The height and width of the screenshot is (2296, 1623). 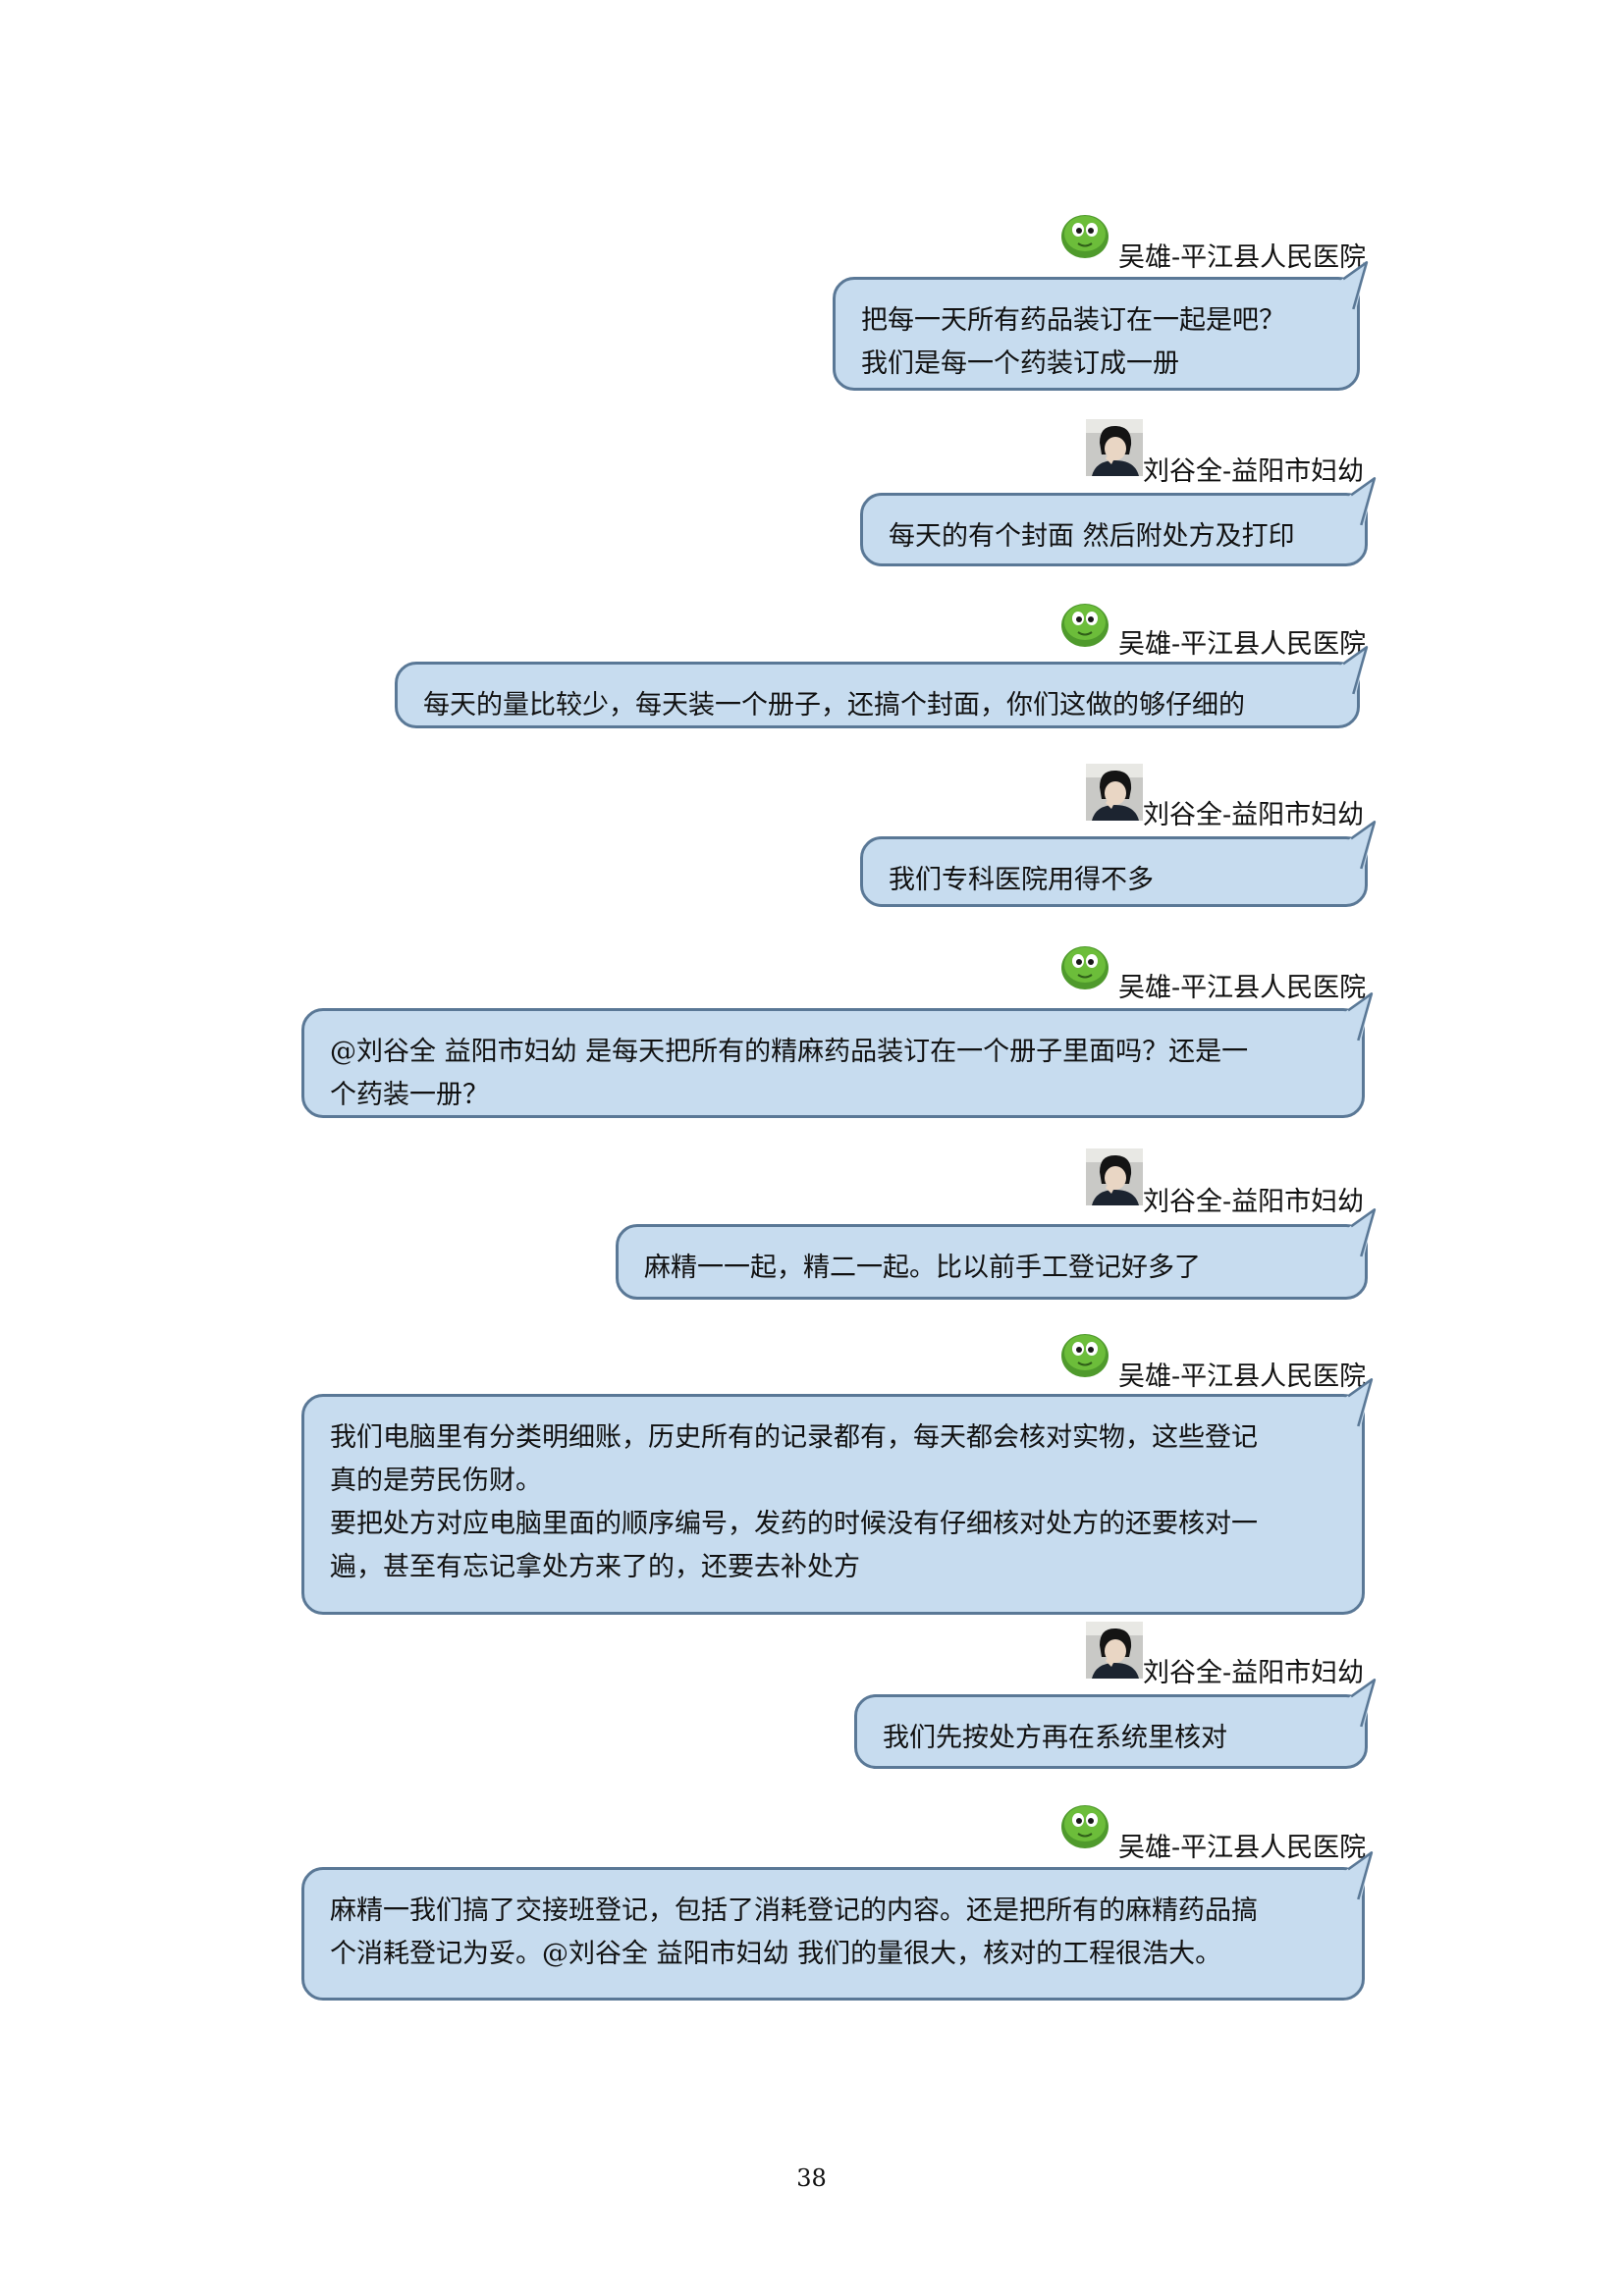 I want to click on message-line: 我们专科医院用得不多, so click(x=1021, y=880).